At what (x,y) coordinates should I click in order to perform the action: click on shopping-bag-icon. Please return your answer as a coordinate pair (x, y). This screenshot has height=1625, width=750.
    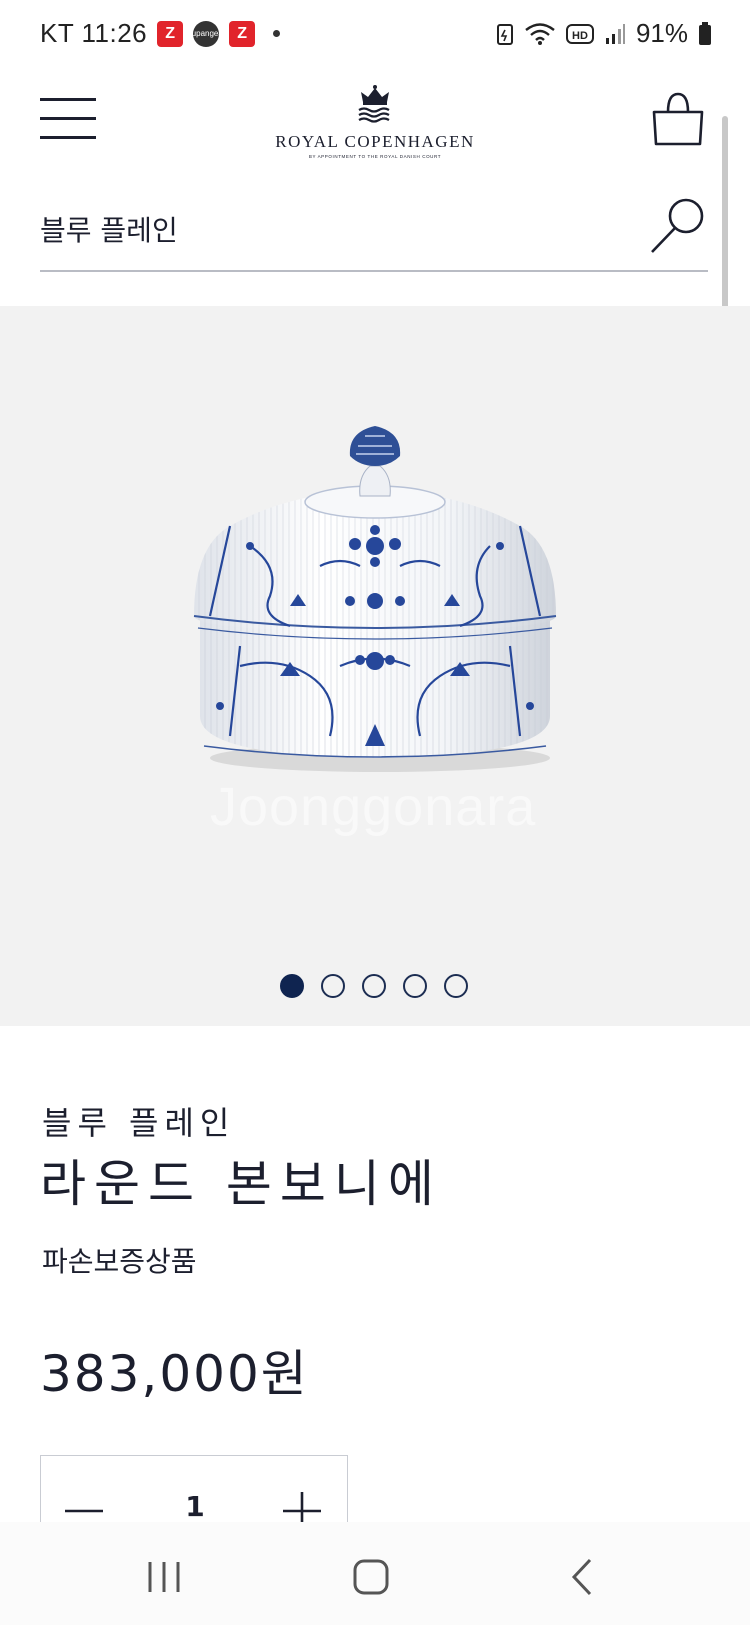
    Looking at the image, I should click on (678, 119).